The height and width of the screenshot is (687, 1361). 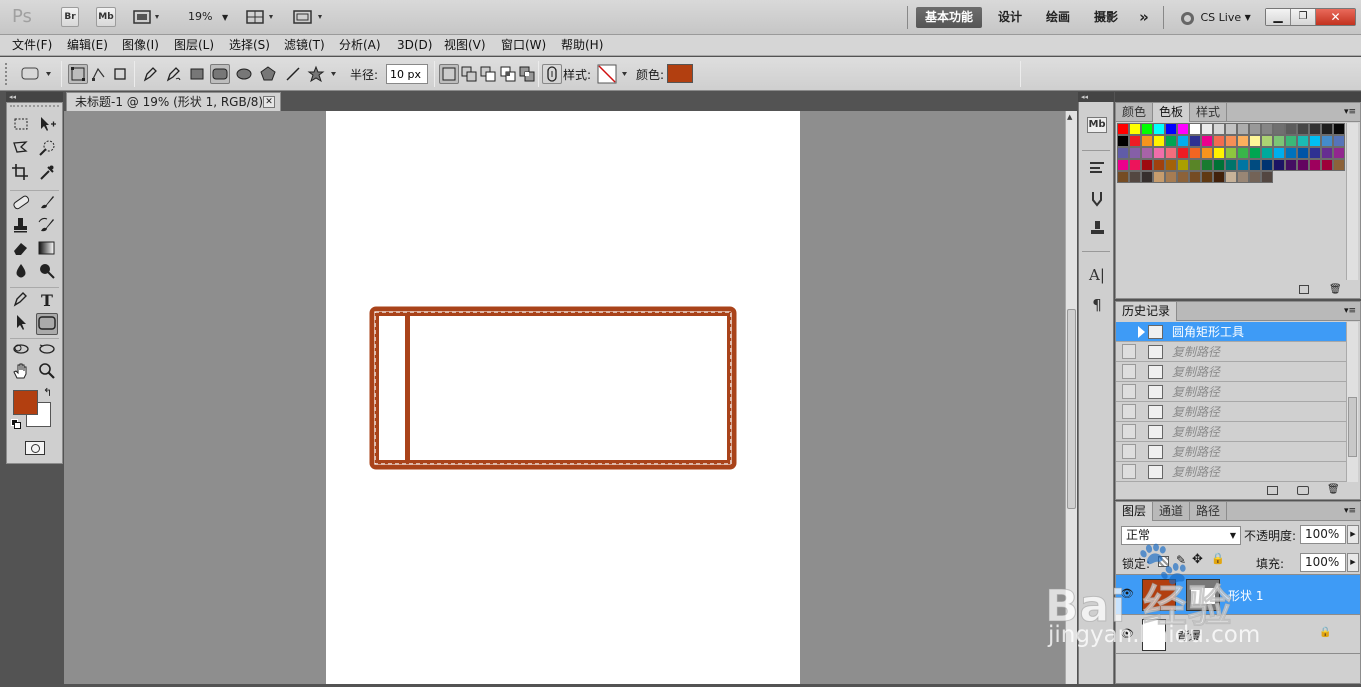 I want to click on eraser-tool, so click(x=21, y=250).